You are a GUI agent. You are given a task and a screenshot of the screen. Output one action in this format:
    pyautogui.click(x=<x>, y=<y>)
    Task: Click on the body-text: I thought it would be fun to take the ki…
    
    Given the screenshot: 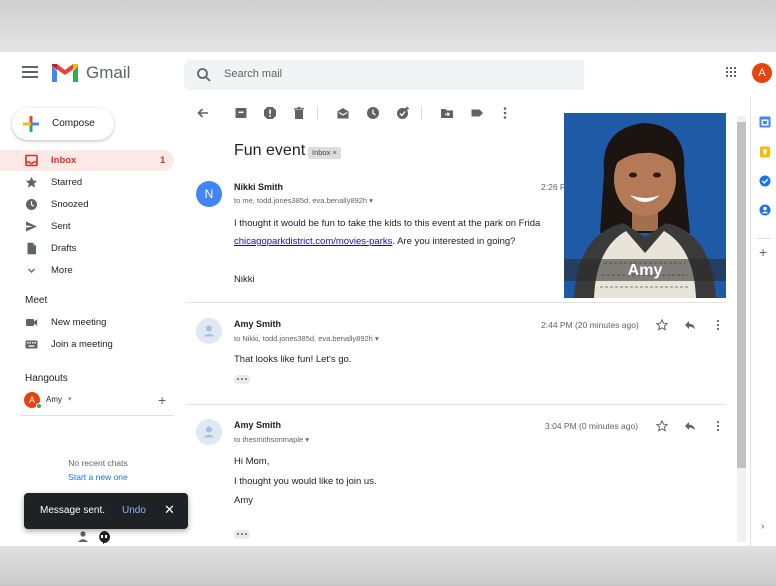 What is the action you would take?
    pyautogui.click(x=387, y=223)
    